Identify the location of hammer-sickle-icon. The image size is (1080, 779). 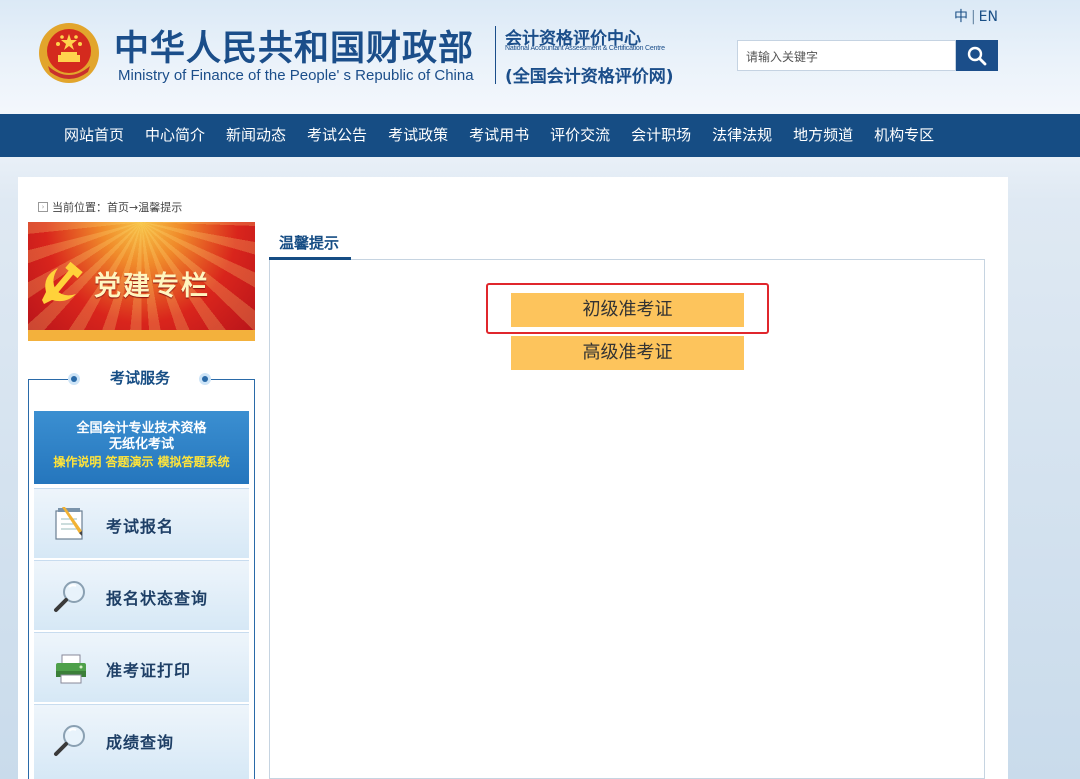
(62, 283).